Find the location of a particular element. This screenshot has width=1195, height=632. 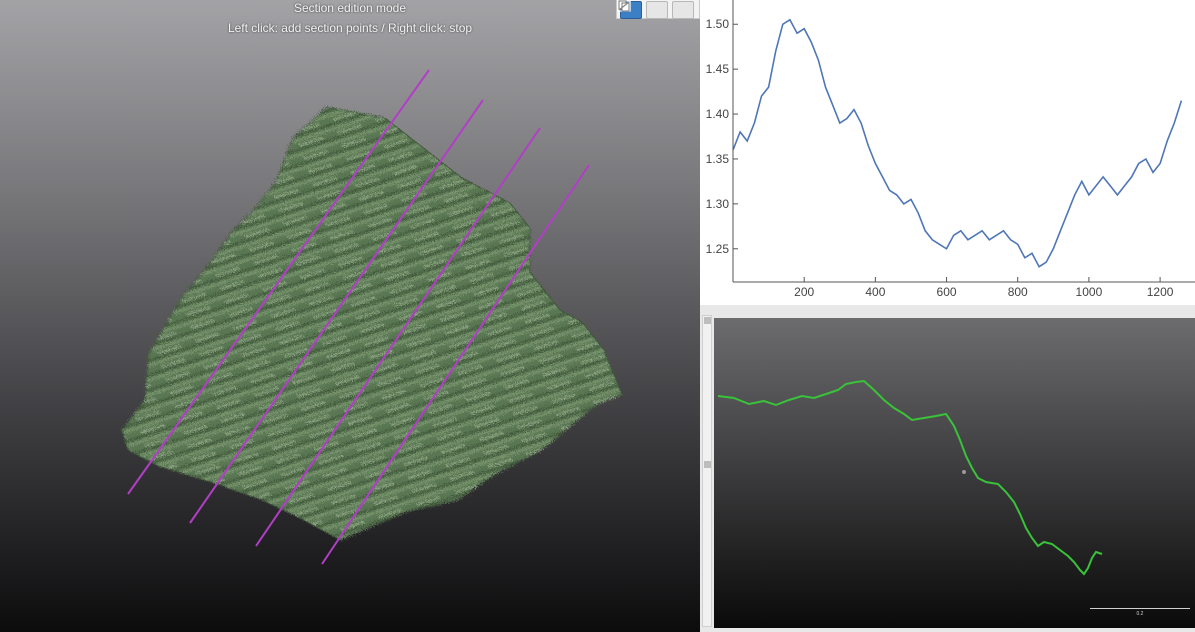

x-tick-label: 1000 is located at coordinates (1089, 292).